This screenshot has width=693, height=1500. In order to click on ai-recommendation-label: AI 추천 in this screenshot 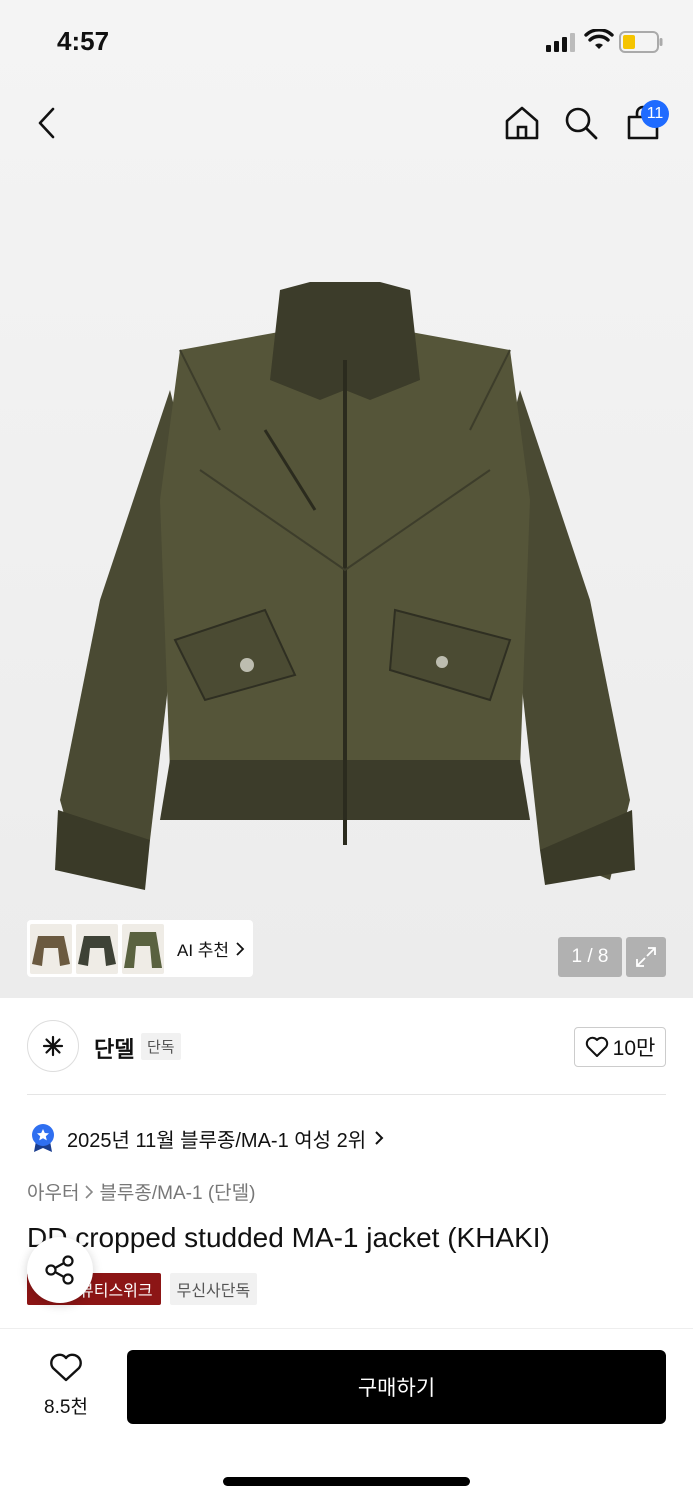, I will do `click(203, 950)`.